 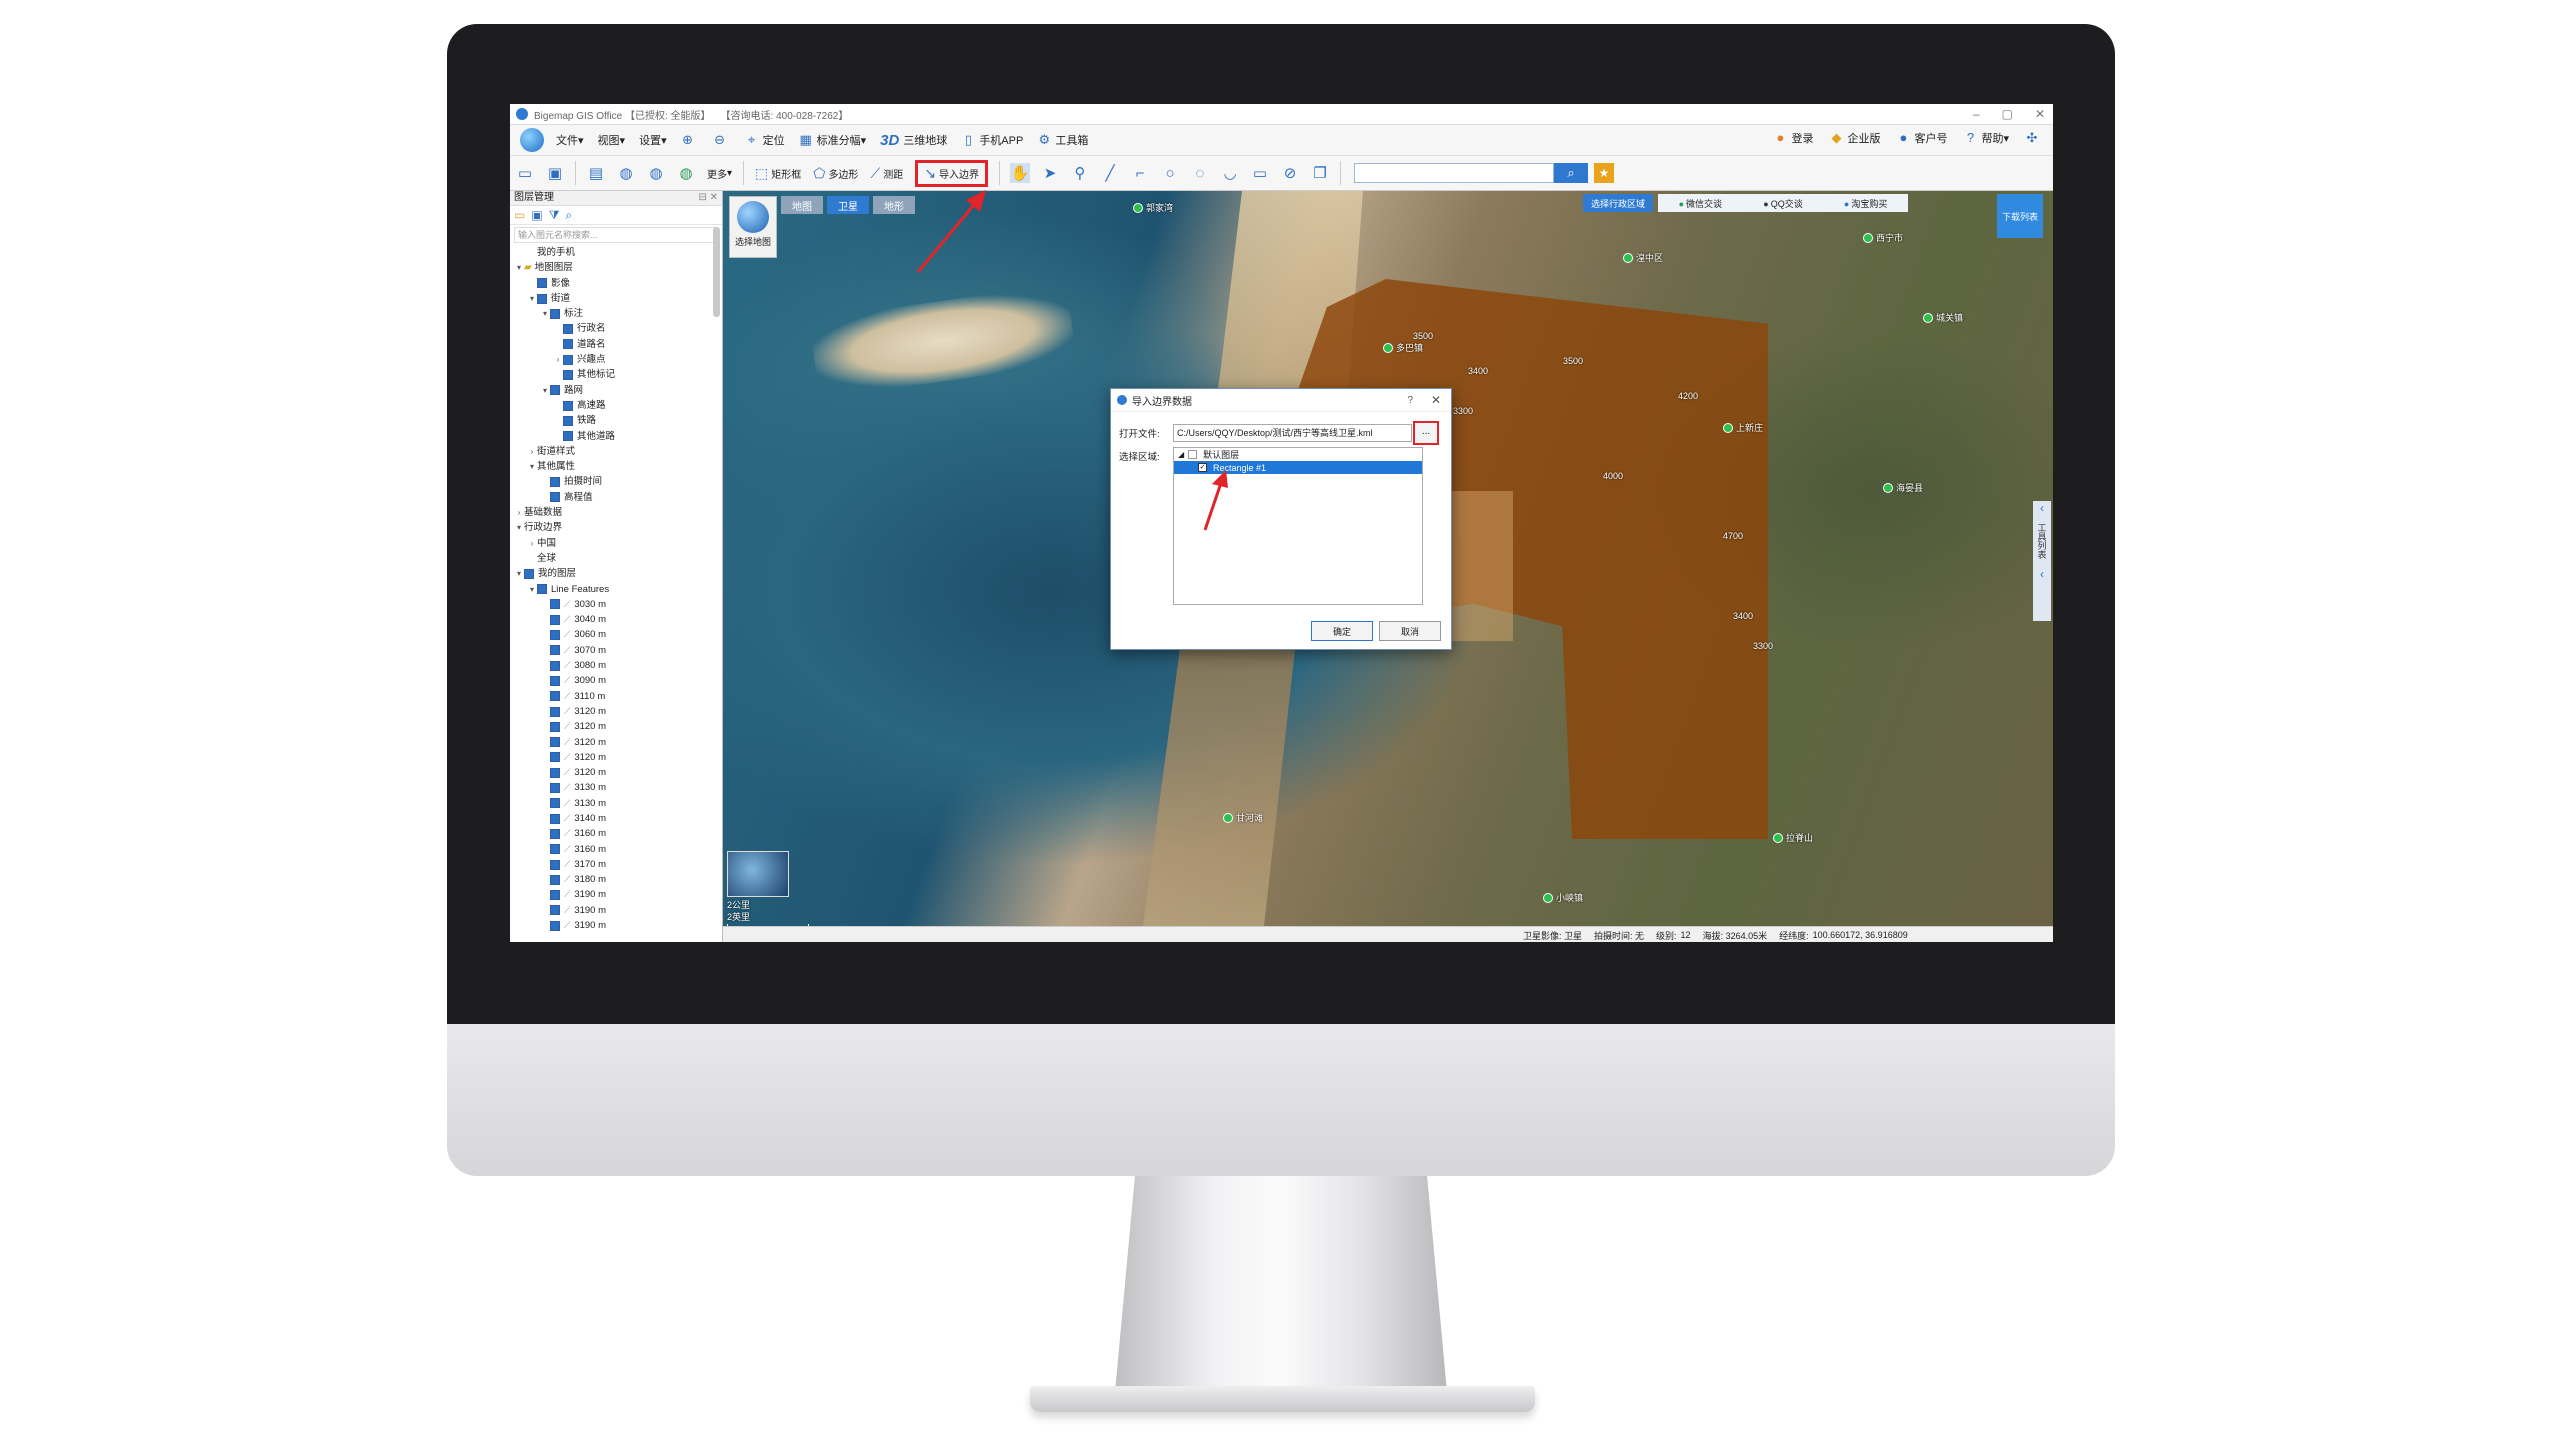 What do you see at coordinates (1181, 454) in the screenshot?
I see `expand-icon: ◢` at bounding box center [1181, 454].